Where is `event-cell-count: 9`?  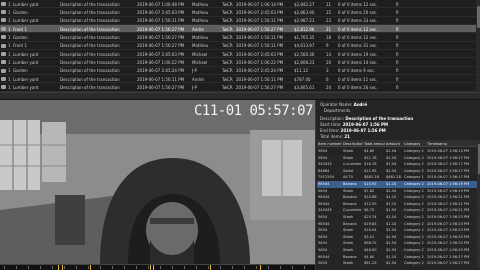
event-cell-count: 9 is located at coordinates (327, 46).